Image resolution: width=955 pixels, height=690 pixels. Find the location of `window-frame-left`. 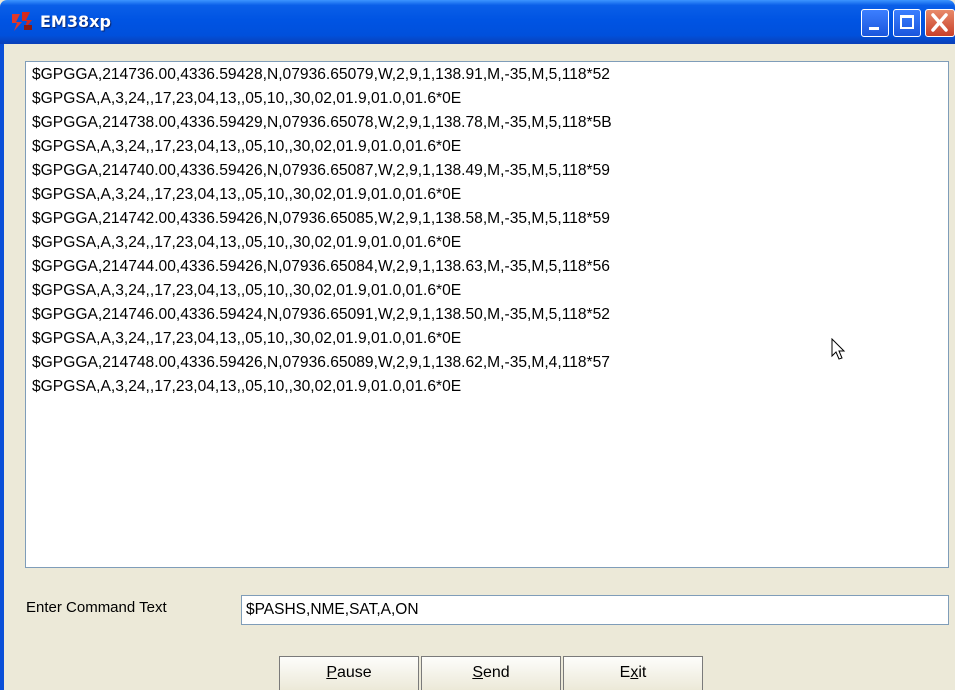

window-frame-left is located at coordinates (2, 367).